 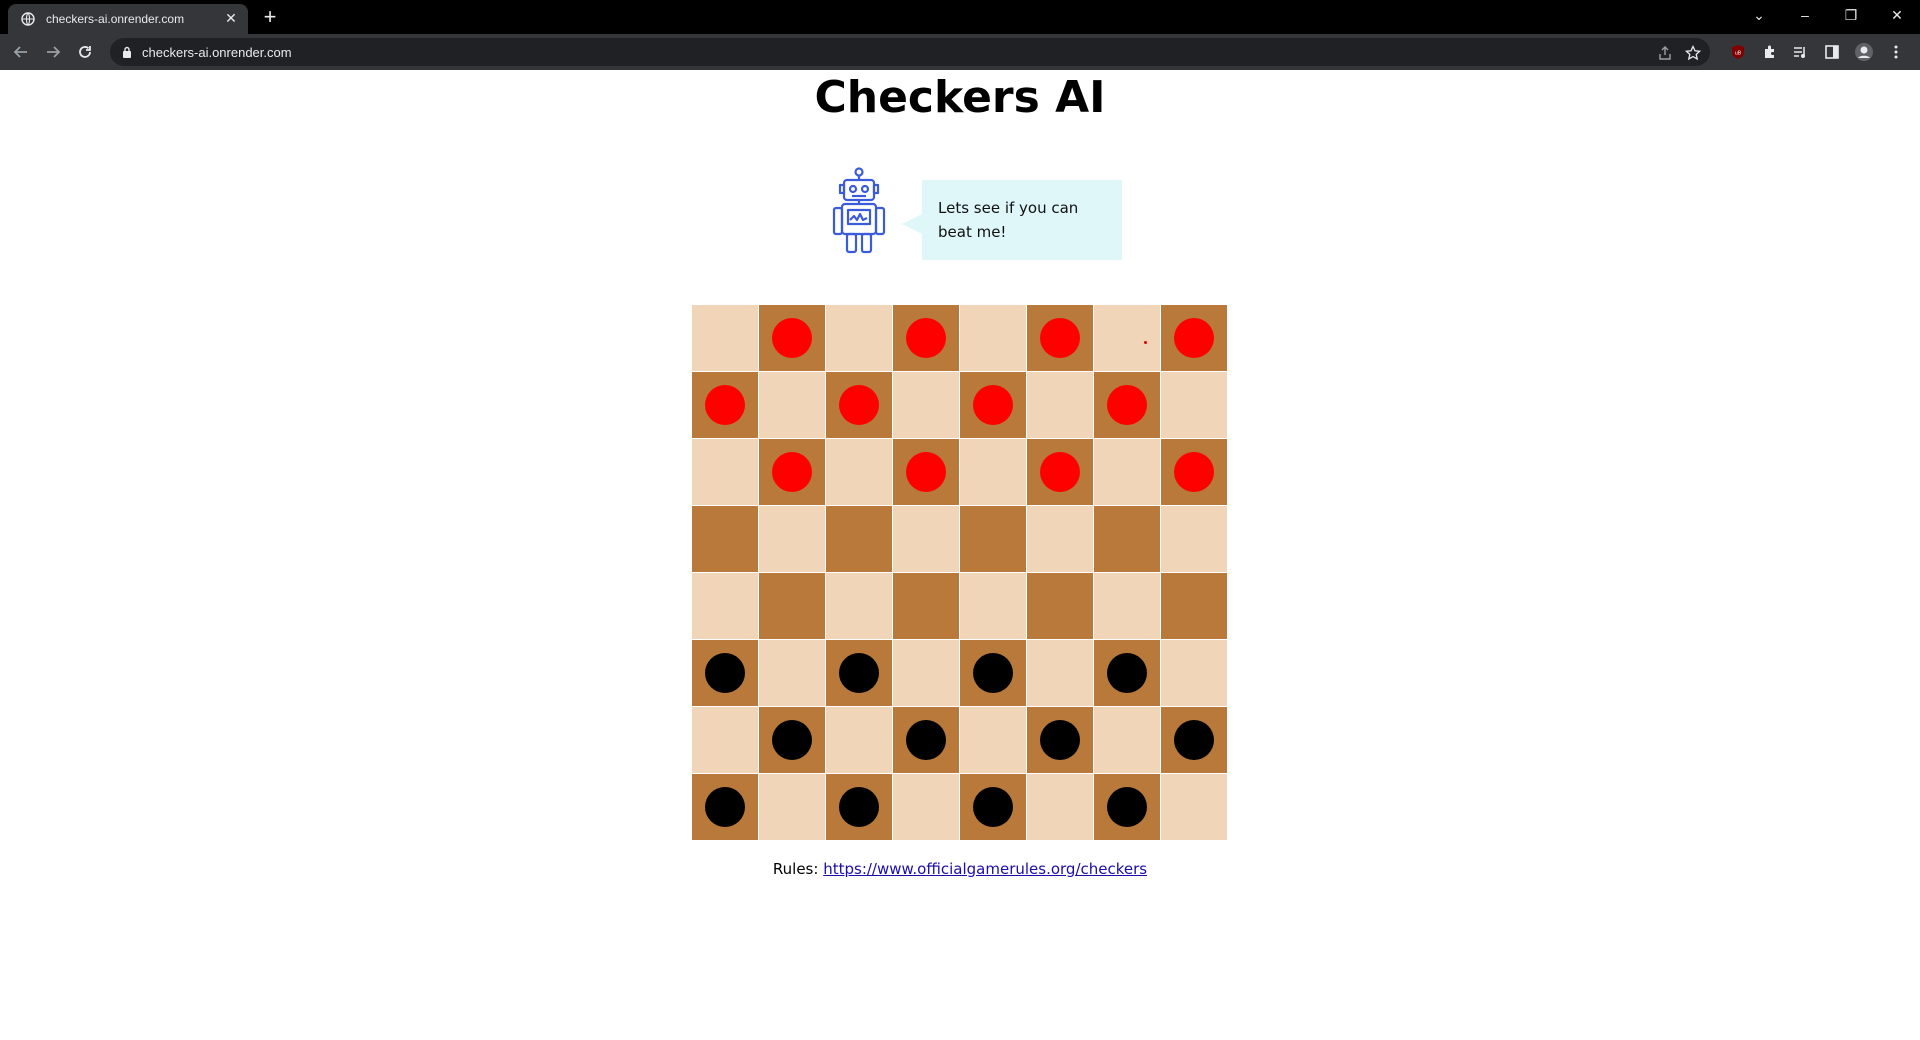 I want to click on tab-search-icon: ⌄, so click(x=1759, y=15).